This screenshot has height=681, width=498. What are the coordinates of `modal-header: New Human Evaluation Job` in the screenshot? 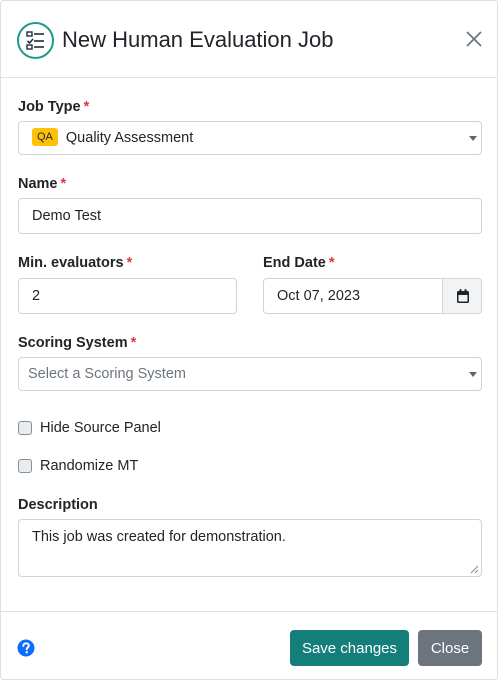 It's located at (249, 39).